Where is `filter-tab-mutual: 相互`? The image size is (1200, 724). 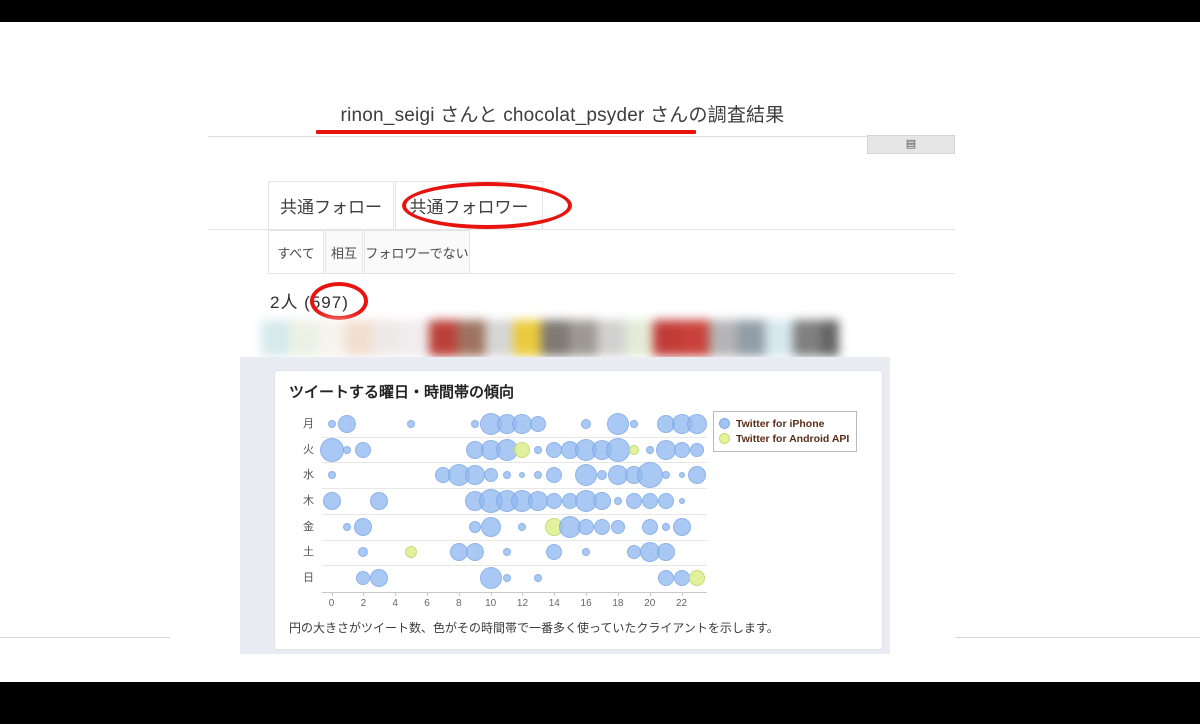
filter-tab-mutual: 相互 is located at coordinates (344, 252).